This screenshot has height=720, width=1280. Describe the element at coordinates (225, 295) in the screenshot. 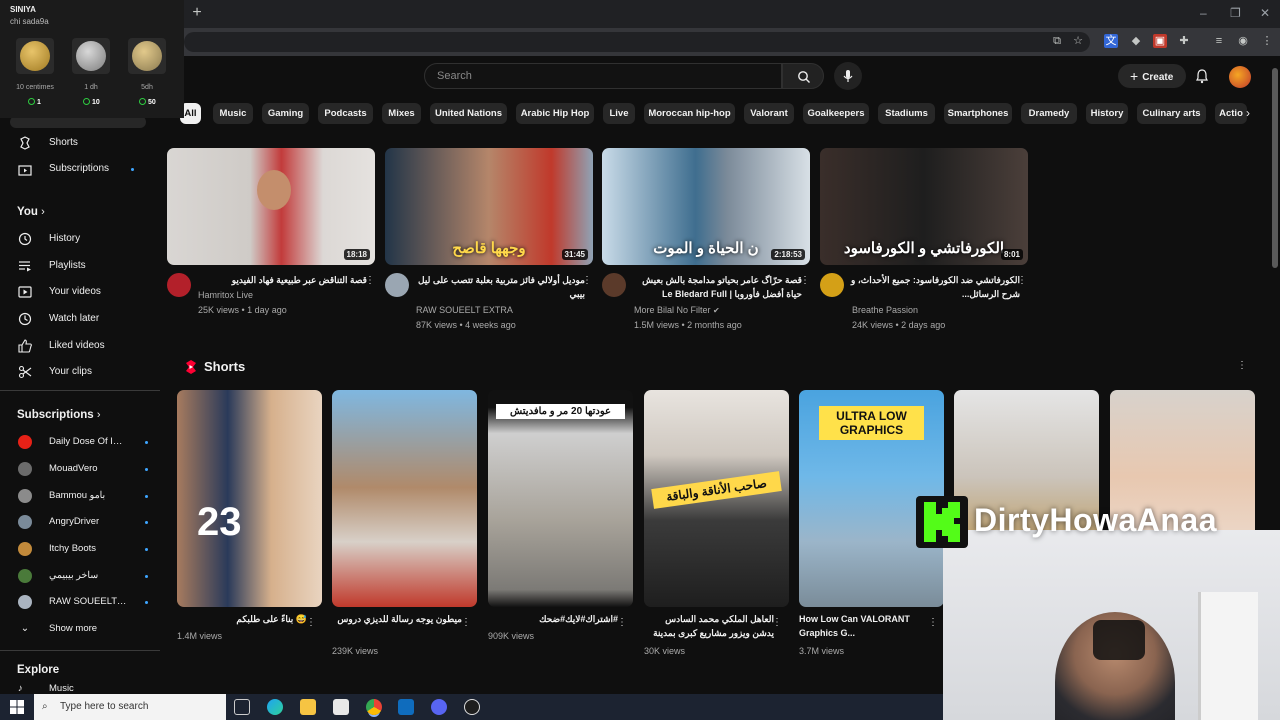

I see `channel-name: Hamritox Live` at that location.